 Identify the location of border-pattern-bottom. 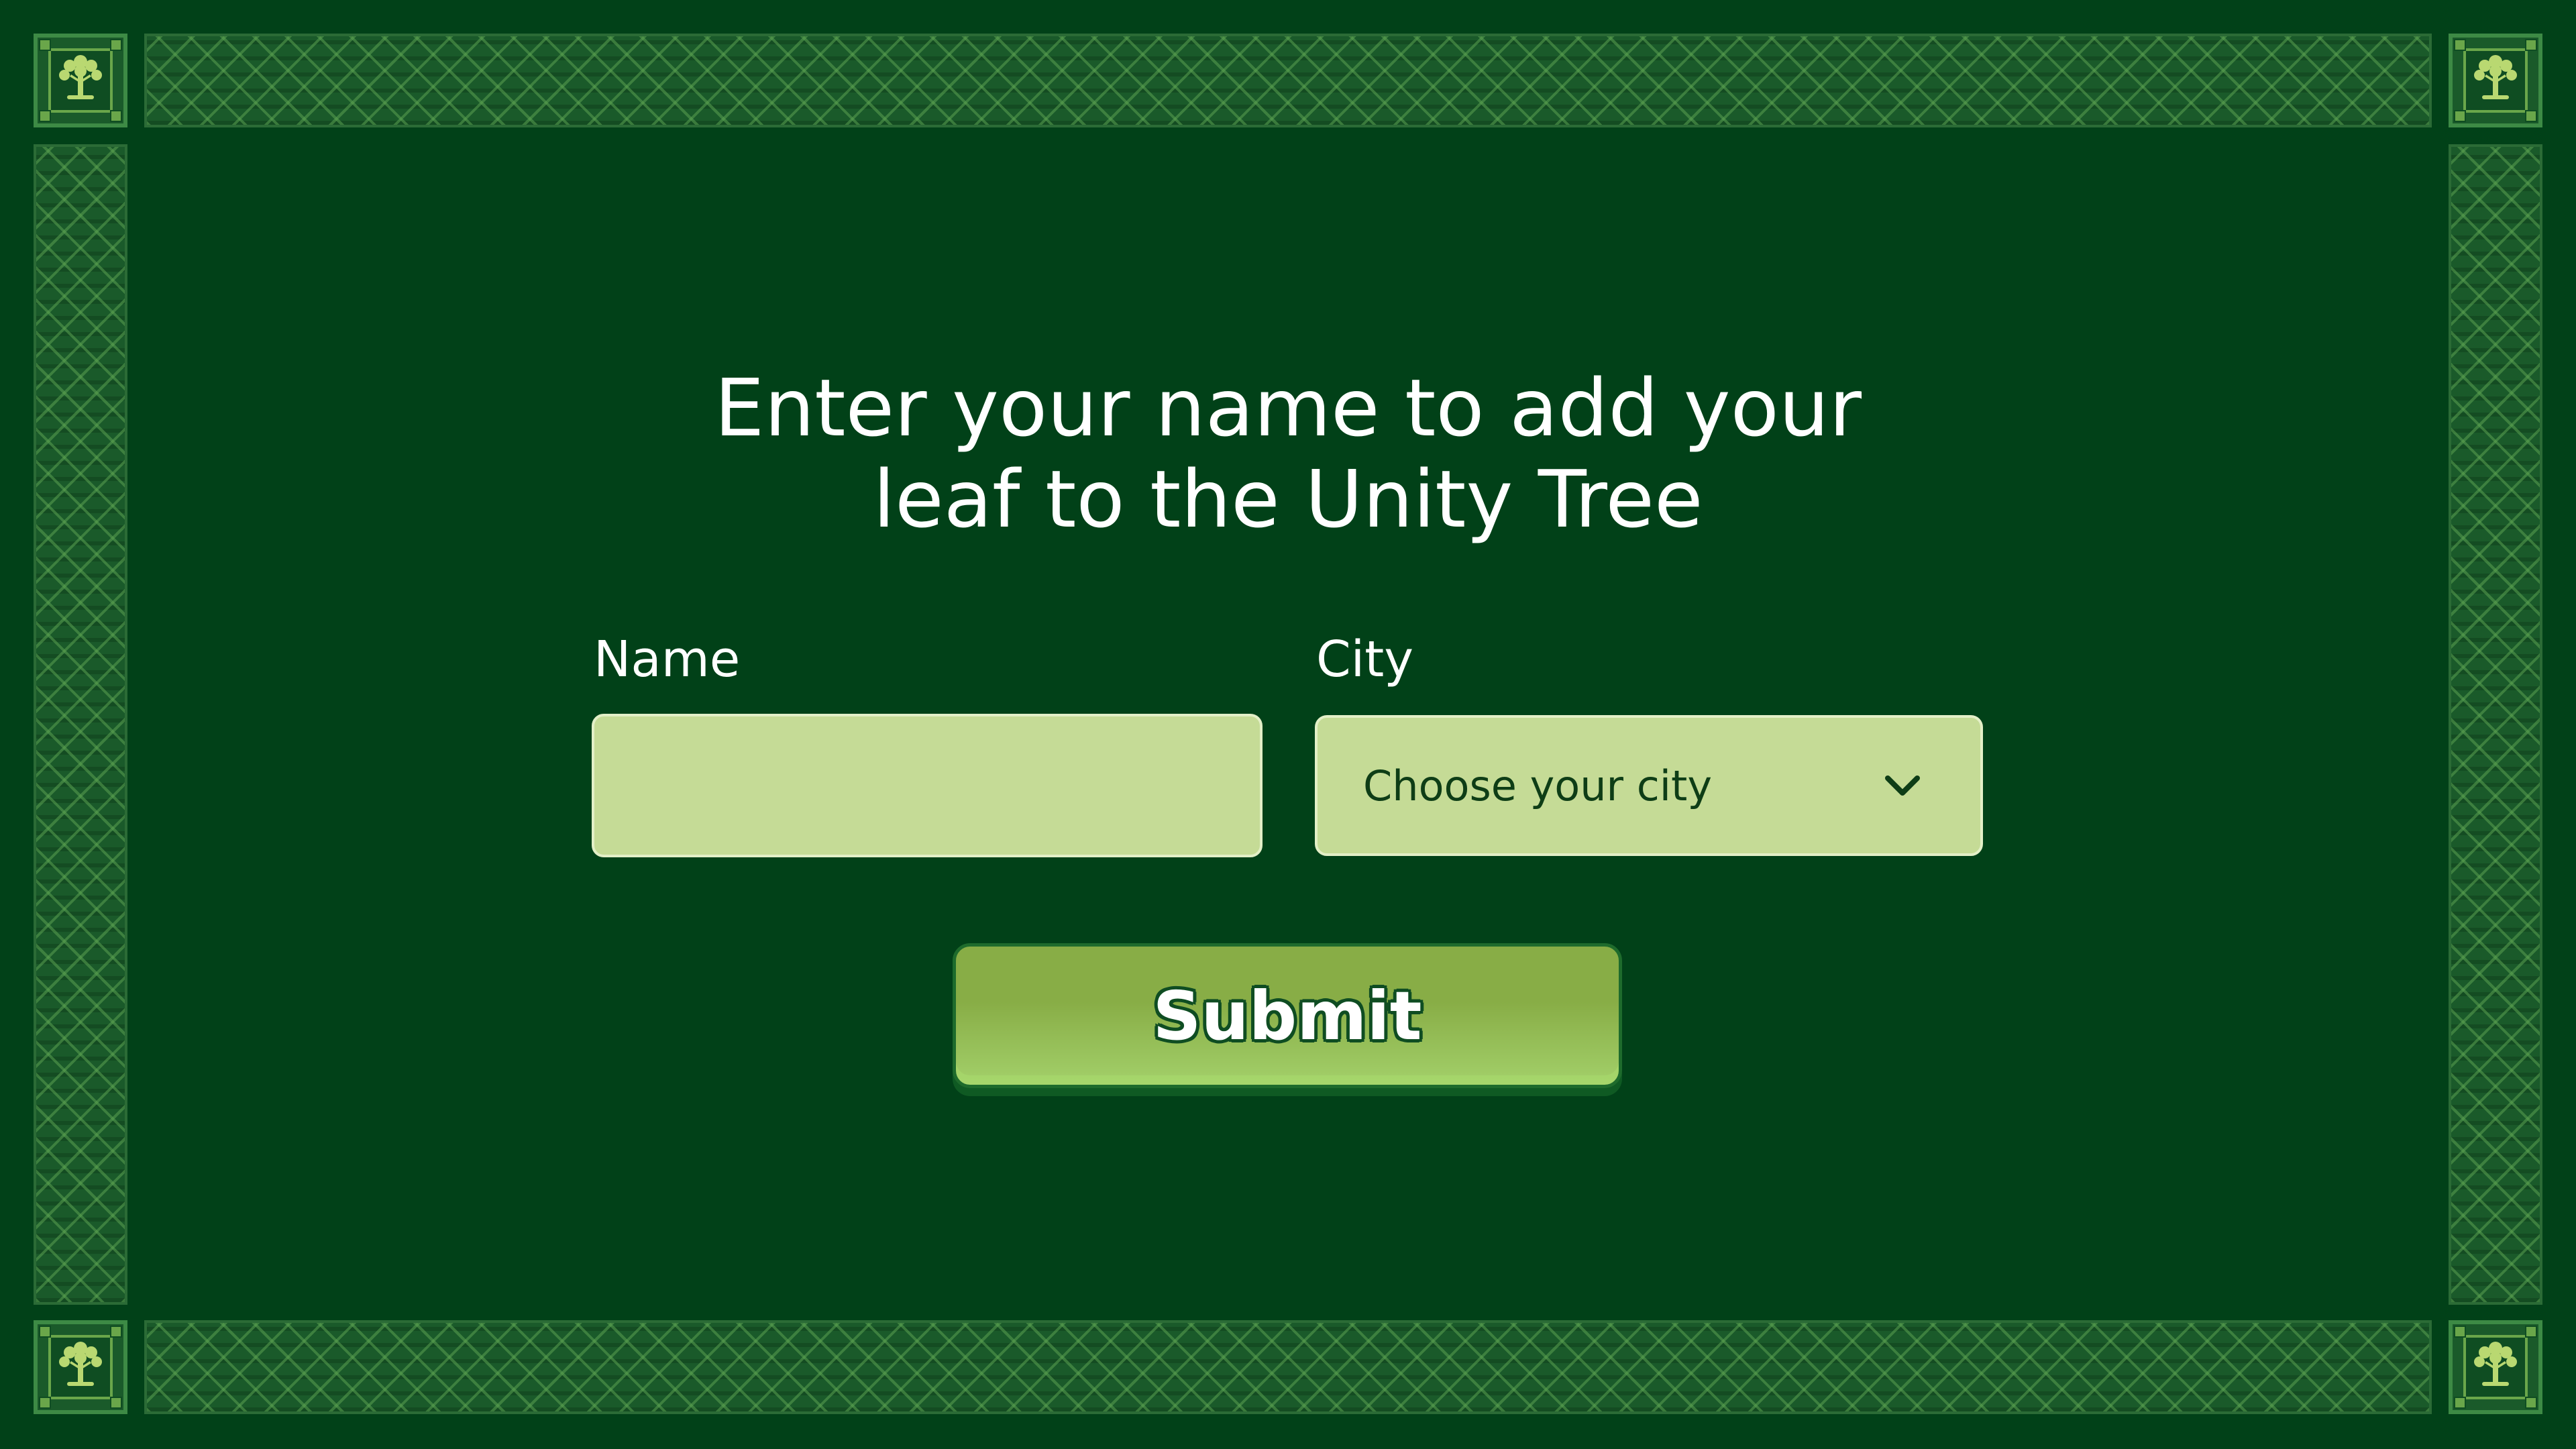
(1288, 1367).